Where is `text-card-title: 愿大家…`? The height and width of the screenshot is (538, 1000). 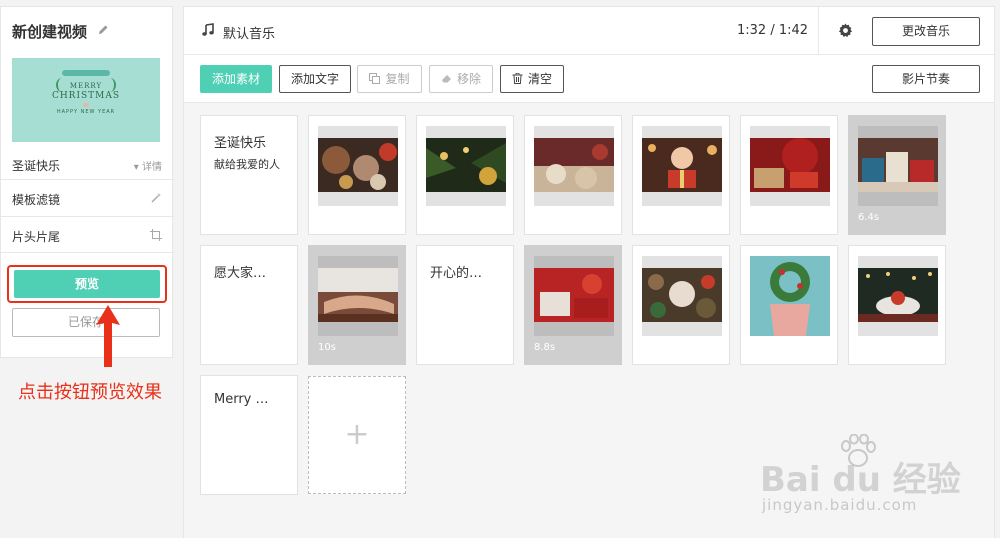 text-card-title: 愿大家… is located at coordinates (240, 273).